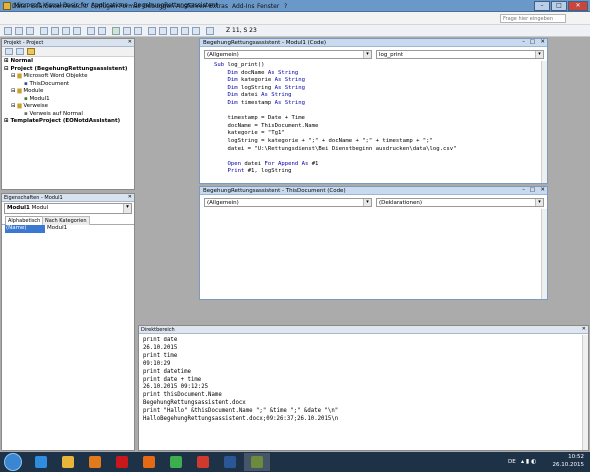  Describe the element at coordinates (243, 6) in the screenshot. I see `menu-add-ins: Add-Ins` at that location.